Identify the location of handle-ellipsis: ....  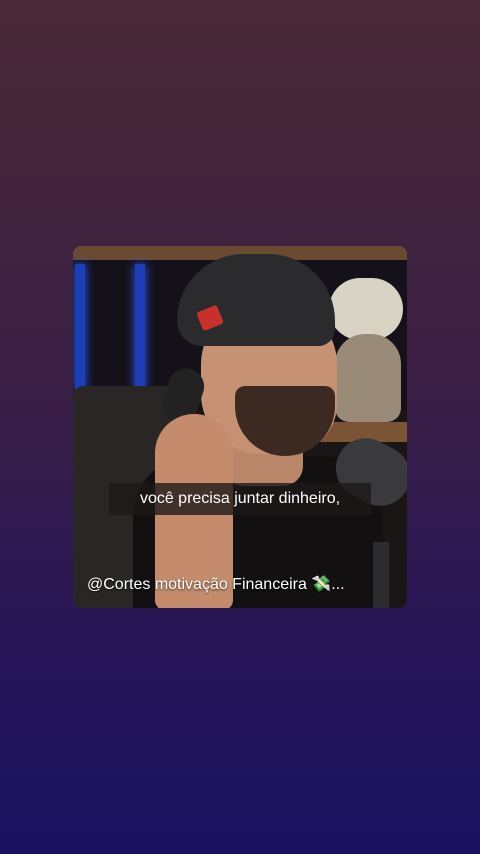
(338, 584).